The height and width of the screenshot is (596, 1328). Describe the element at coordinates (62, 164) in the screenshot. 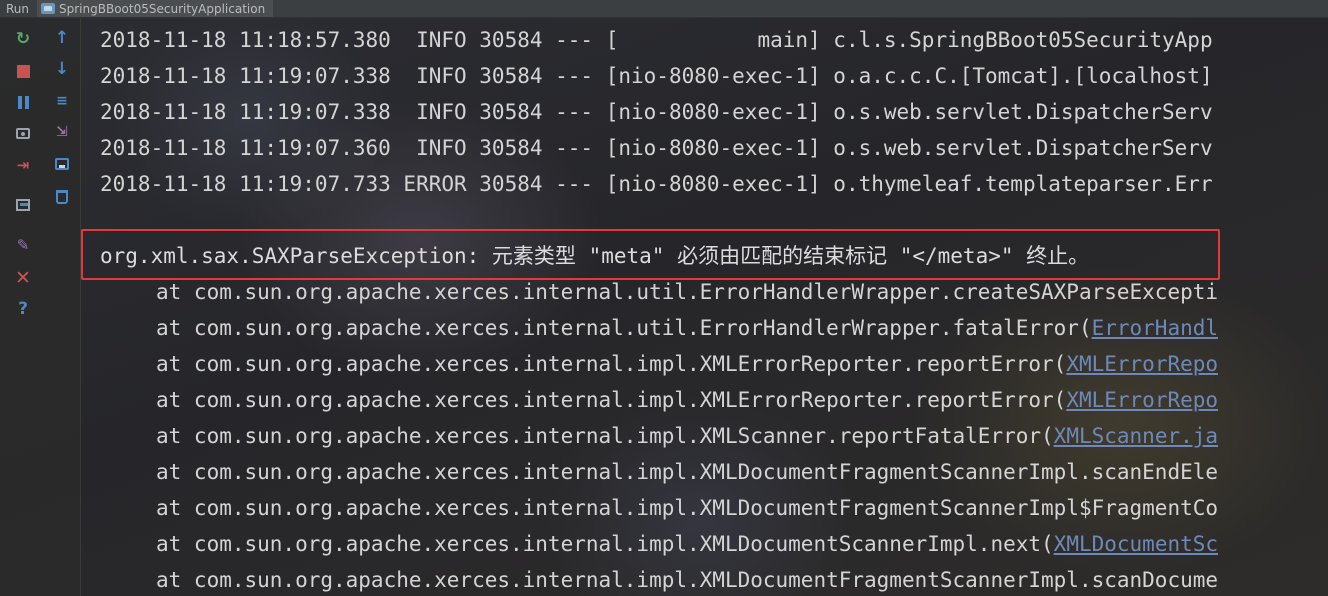

I see `print-icon` at that location.